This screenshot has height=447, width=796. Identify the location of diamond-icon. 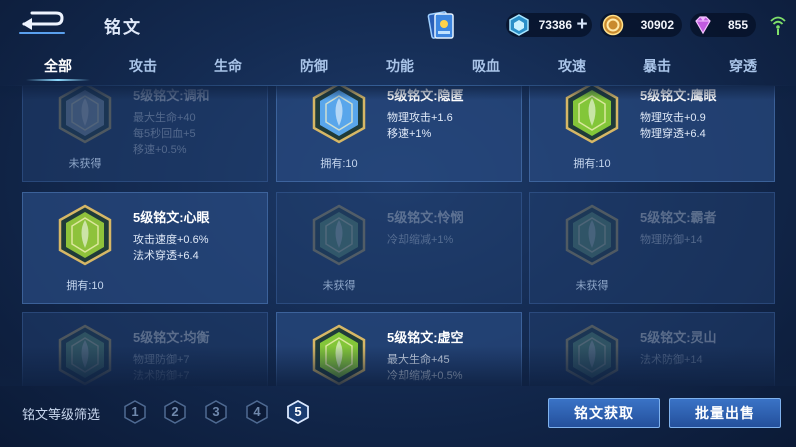
(703, 25).